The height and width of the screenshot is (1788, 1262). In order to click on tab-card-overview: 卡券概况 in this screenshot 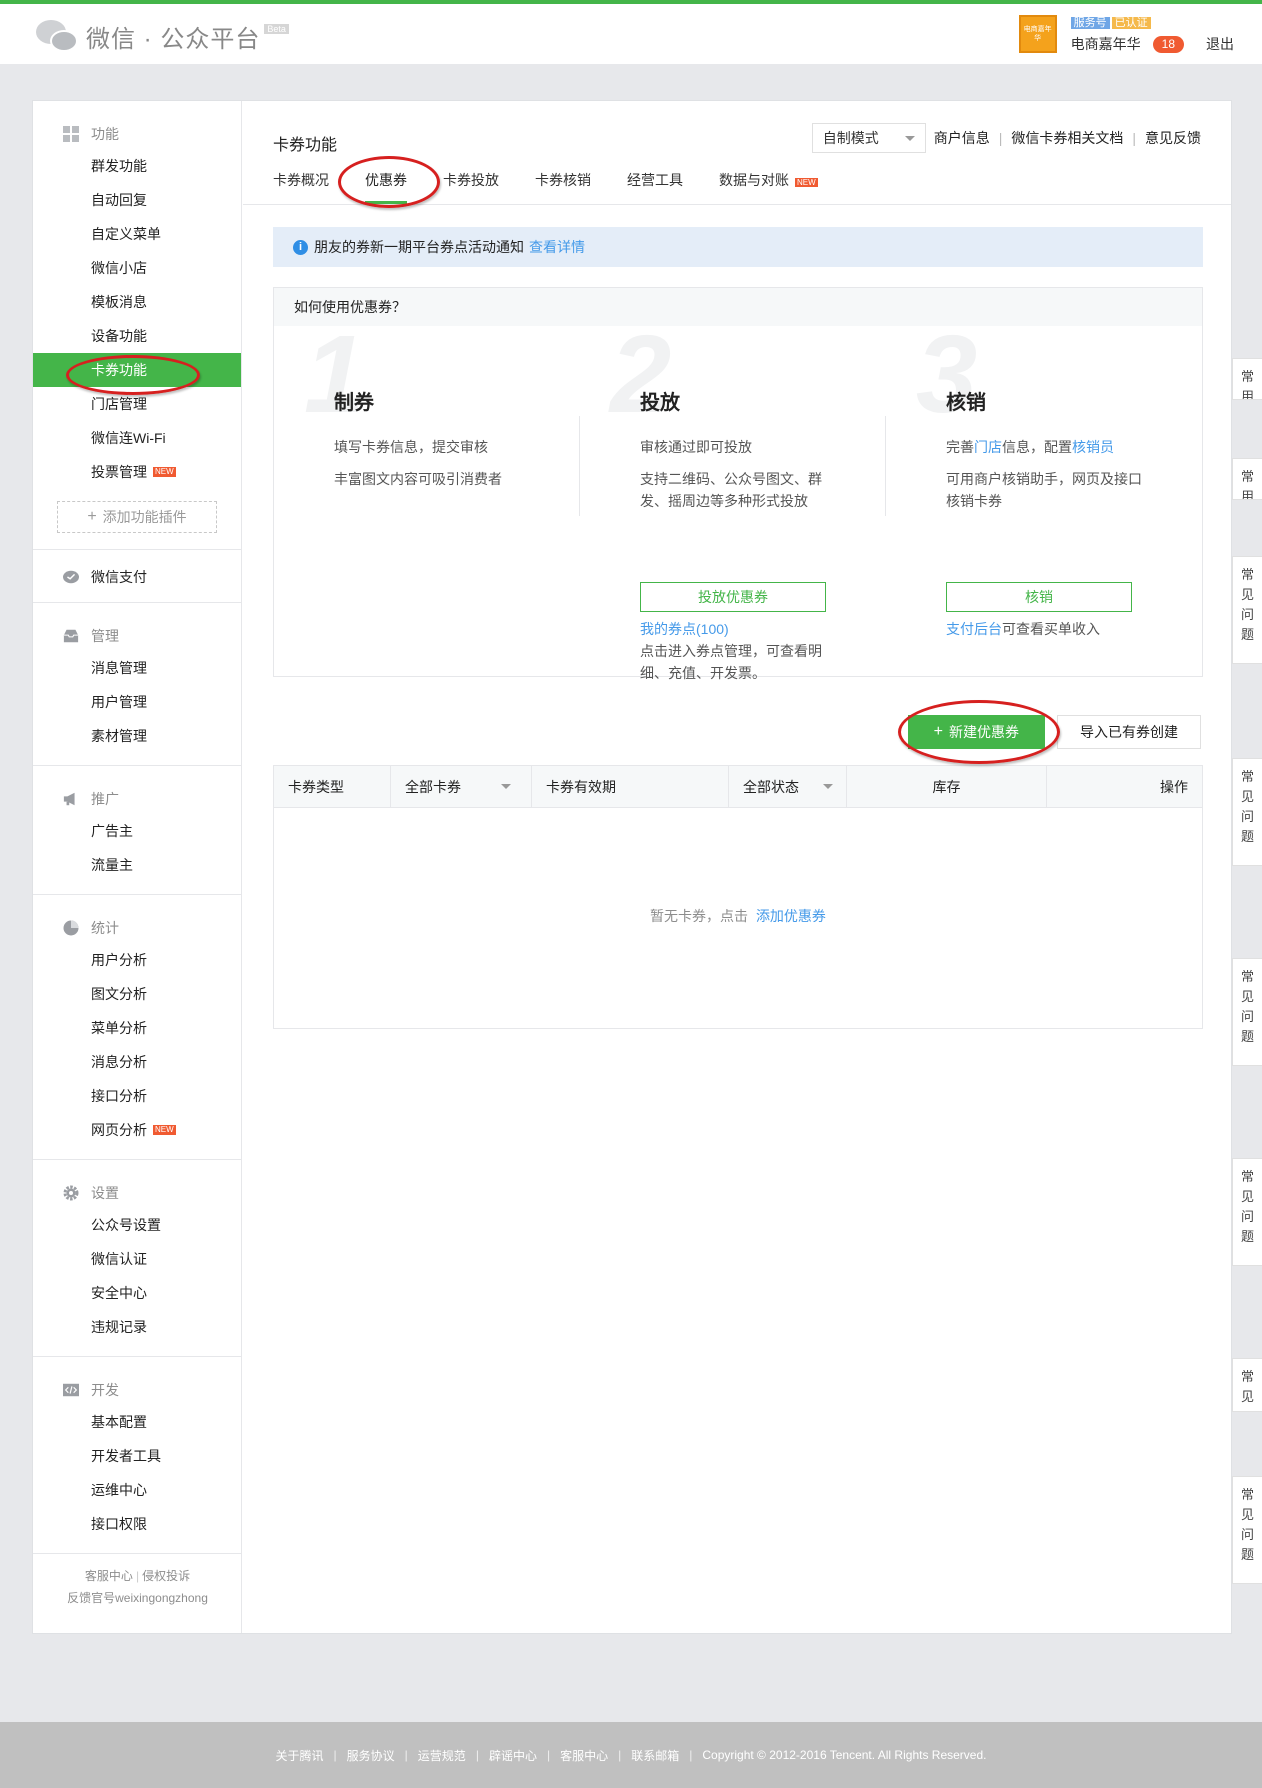, I will do `click(310, 184)`.